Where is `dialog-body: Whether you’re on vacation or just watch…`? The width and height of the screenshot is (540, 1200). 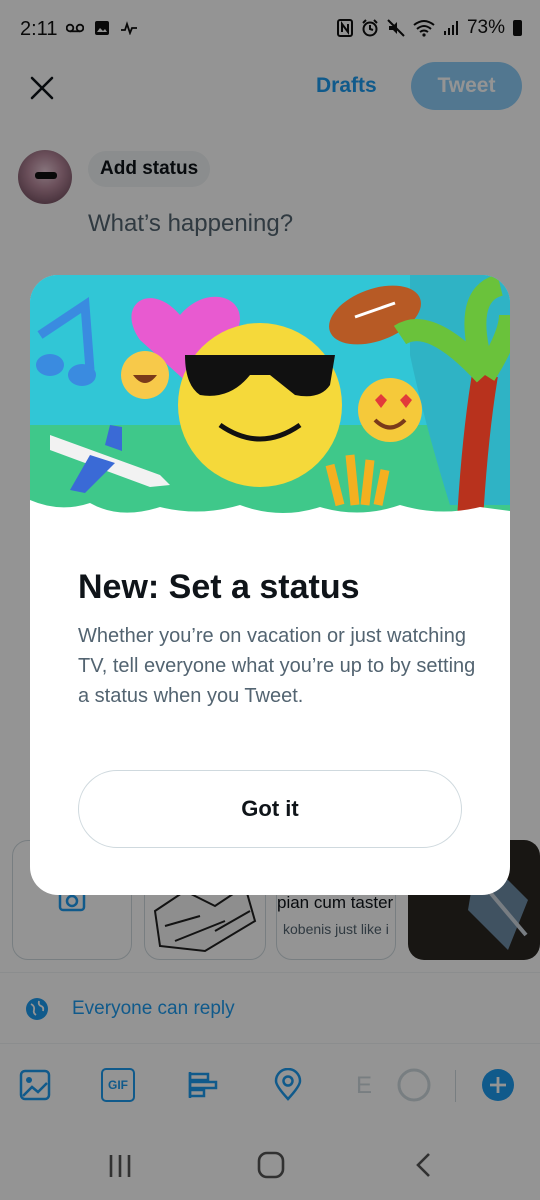 dialog-body: Whether you’re on vacation or just watch… is located at coordinates (277, 666).